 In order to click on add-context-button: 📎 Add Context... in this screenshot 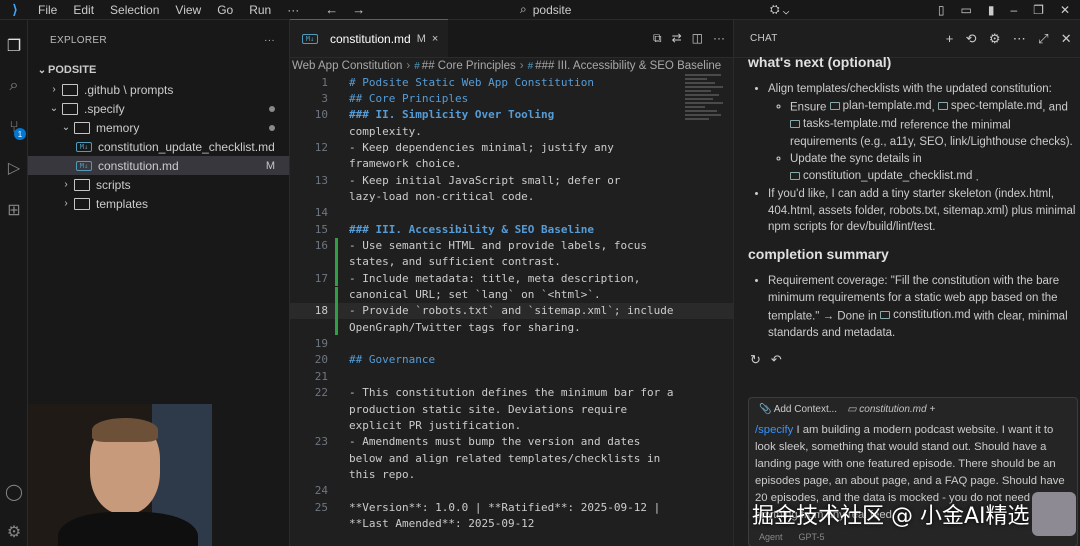, I will do `click(798, 409)`.